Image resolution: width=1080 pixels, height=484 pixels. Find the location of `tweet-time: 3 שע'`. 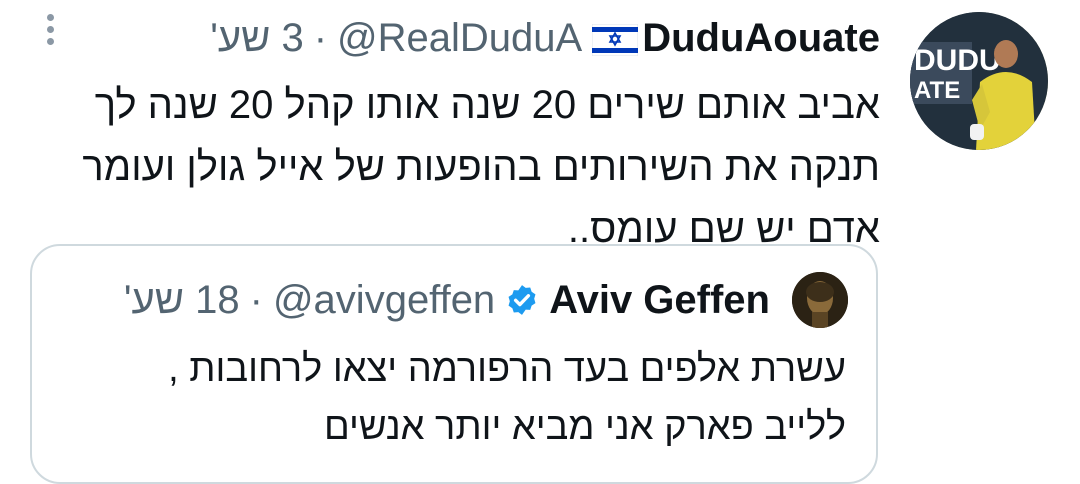

tweet-time: 3 שע' is located at coordinates (256, 38).